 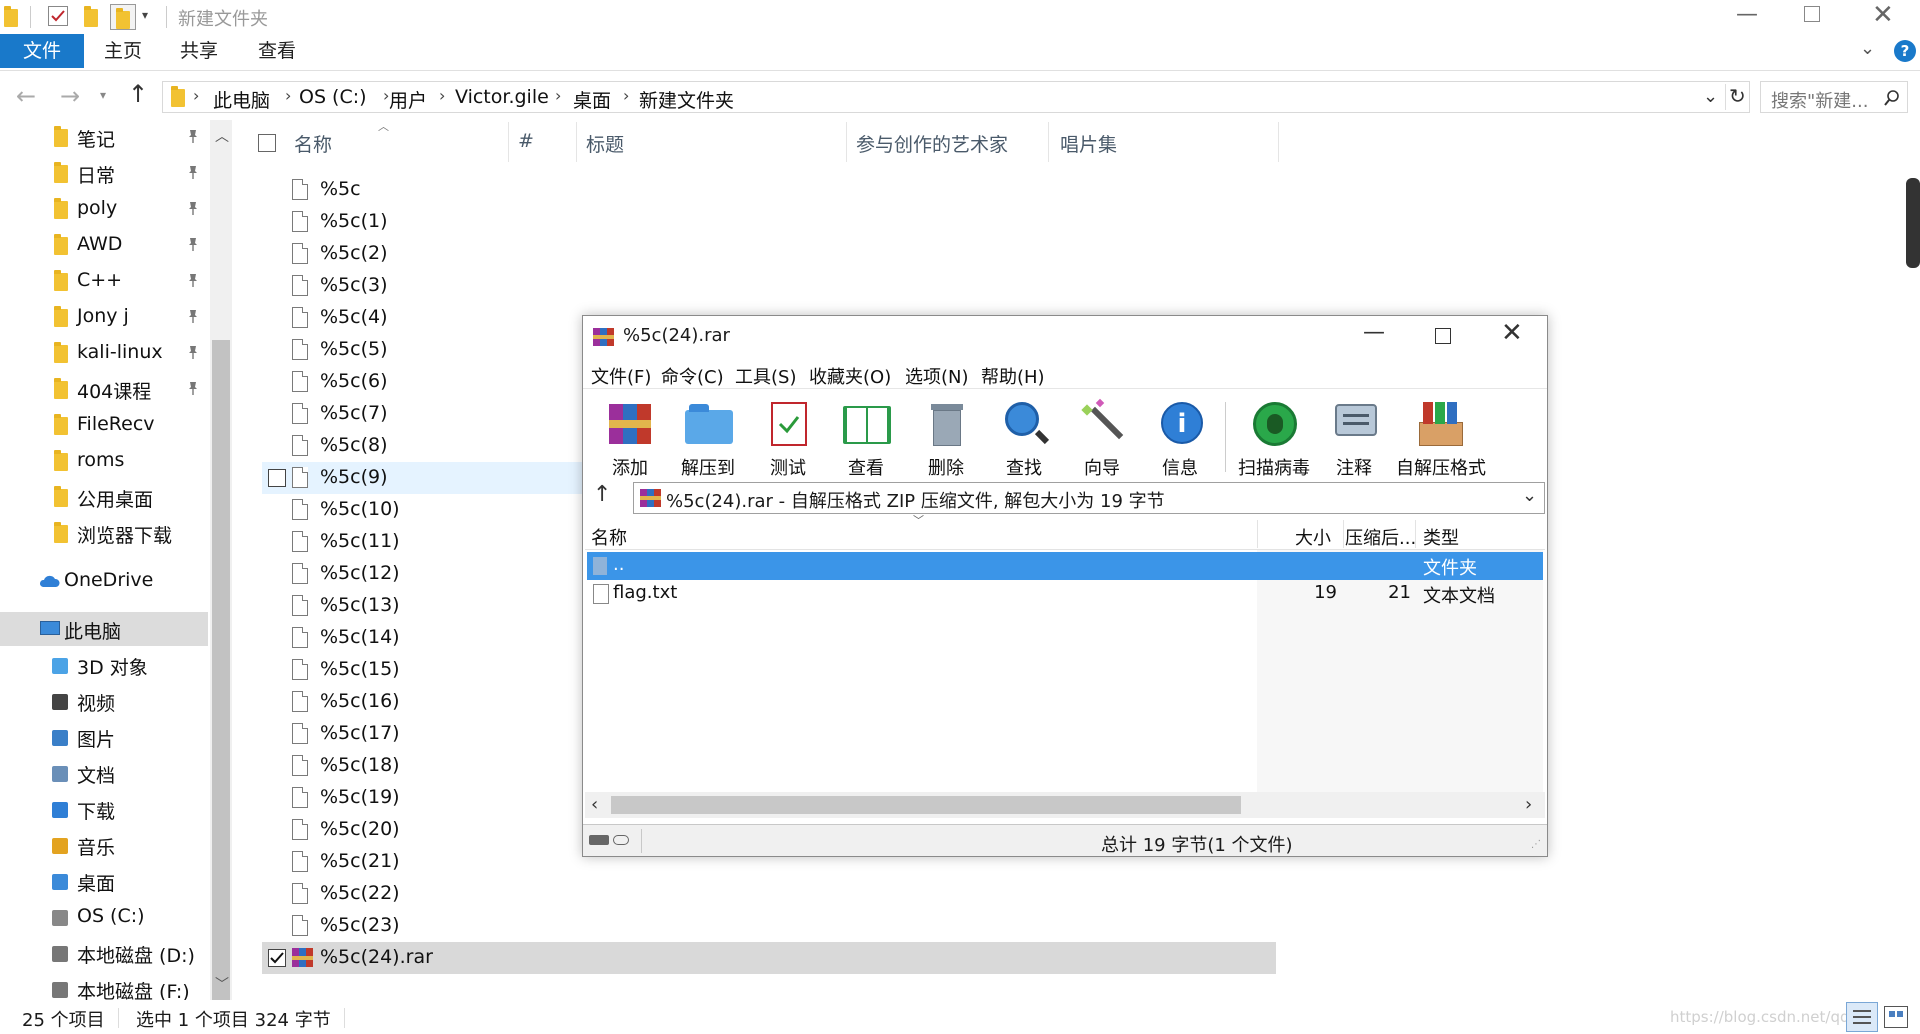 I want to click on winrar-tool-button: 查找, so click(x=1024, y=439).